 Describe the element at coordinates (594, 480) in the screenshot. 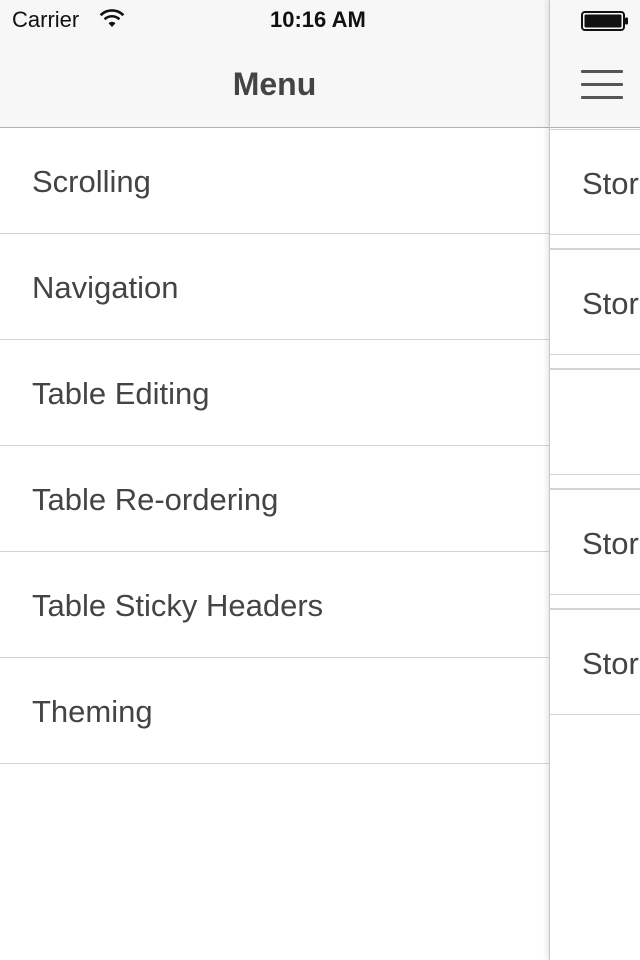

I see `content-panel: Stor Stor Stor Stor` at that location.